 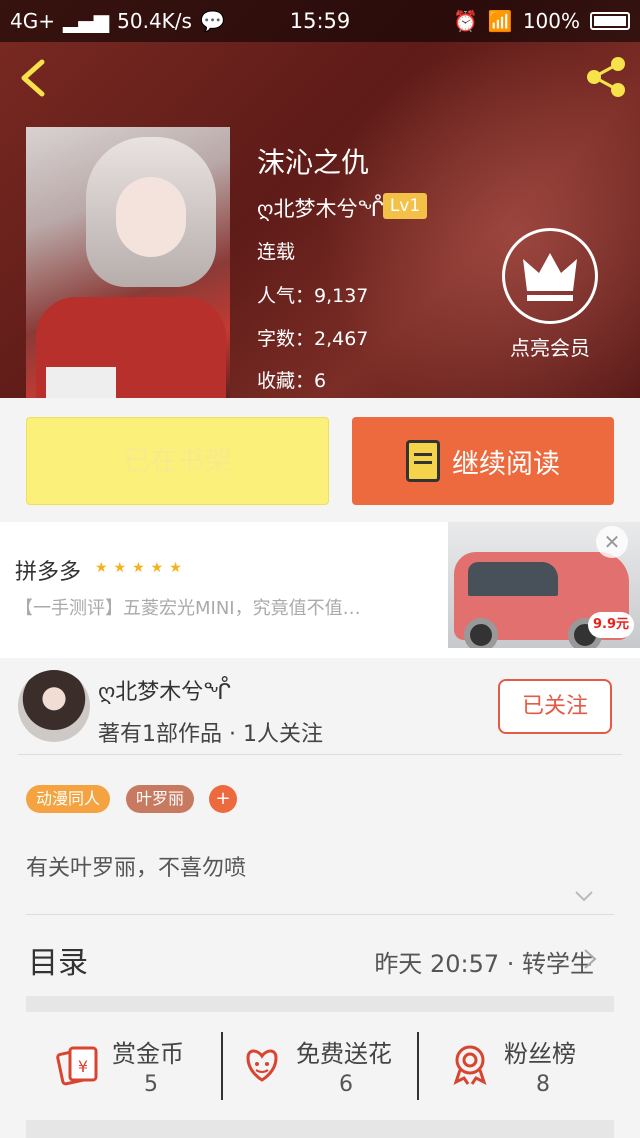 What do you see at coordinates (551, 21) in the screenshot?
I see `battery-percent: 100%` at bounding box center [551, 21].